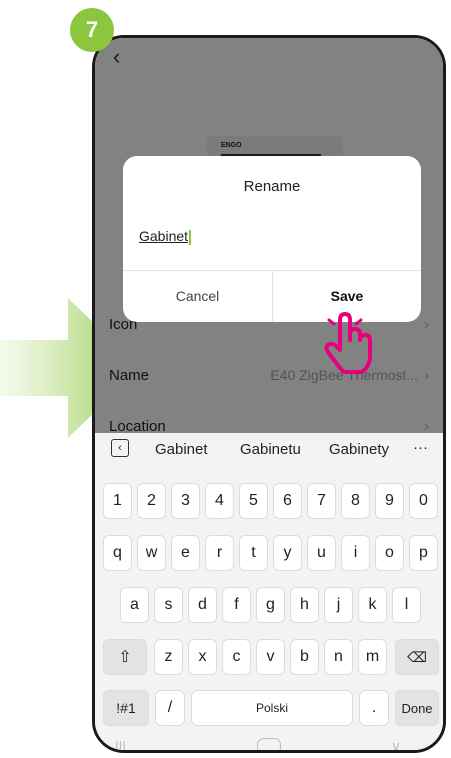 This screenshot has height=758, width=451. What do you see at coordinates (272, 708) in the screenshot?
I see `space-key: Polski` at bounding box center [272, 708].